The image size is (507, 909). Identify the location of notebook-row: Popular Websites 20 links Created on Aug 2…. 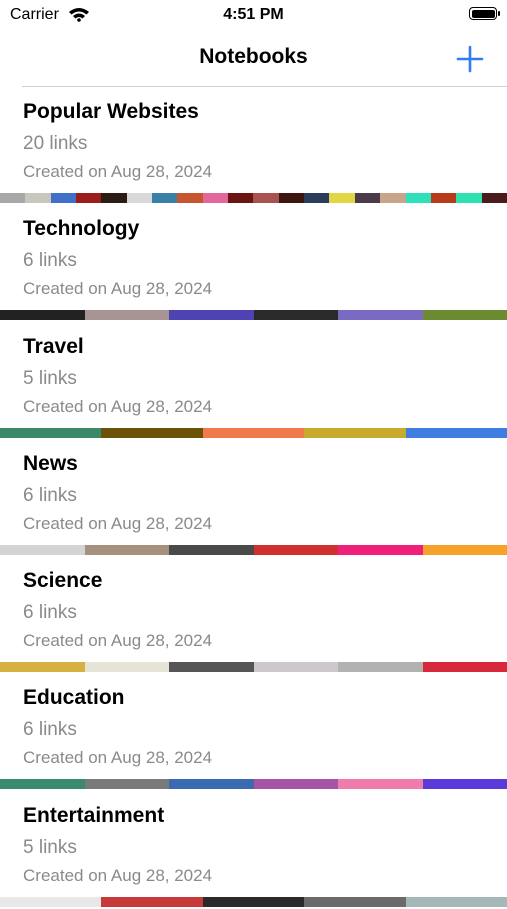
(253, 146).